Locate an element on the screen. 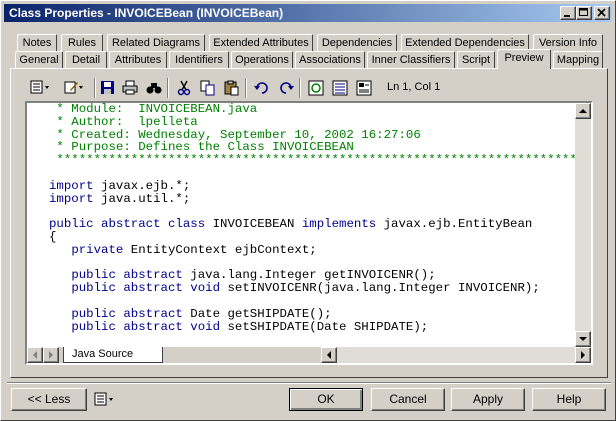 Image resolution: width=616 pixels, height=421 pixels. maximize-icon is located at coordinates (583, 12).